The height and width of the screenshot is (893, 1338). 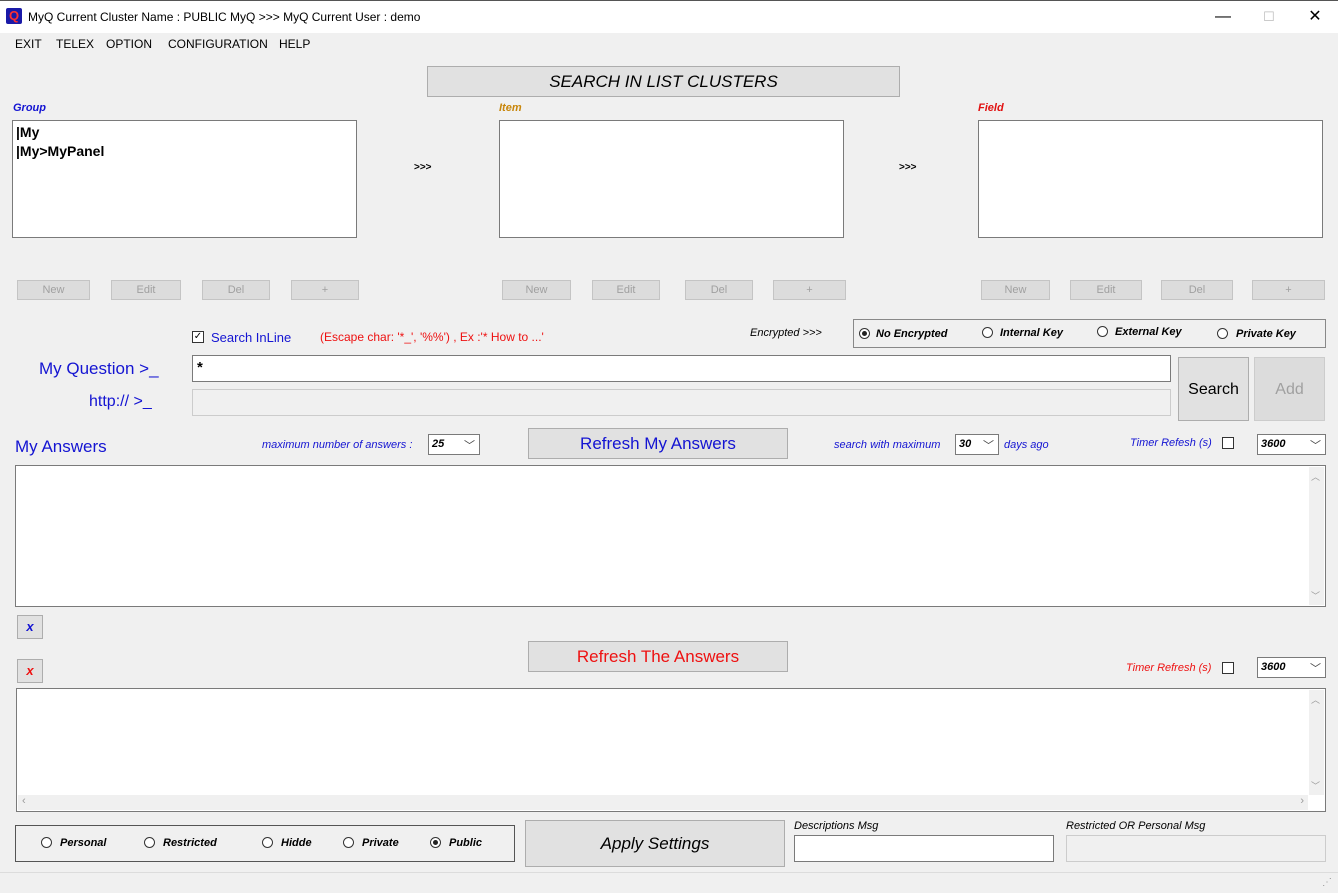 What do you see at coordinates (1289, 389) in the screenshot?
I see `add-button: Add` at bounding box center [1289, 389].